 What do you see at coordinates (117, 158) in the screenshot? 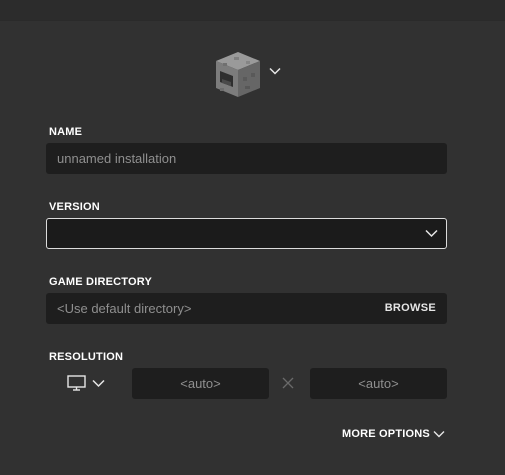
I see `name-input-placeholder: unnamed installation` at bounding box center [117, 158].